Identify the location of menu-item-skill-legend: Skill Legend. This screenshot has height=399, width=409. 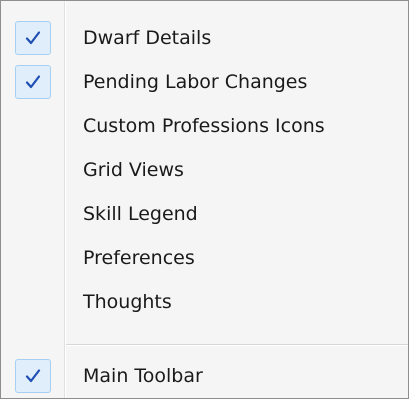
(204, 214).